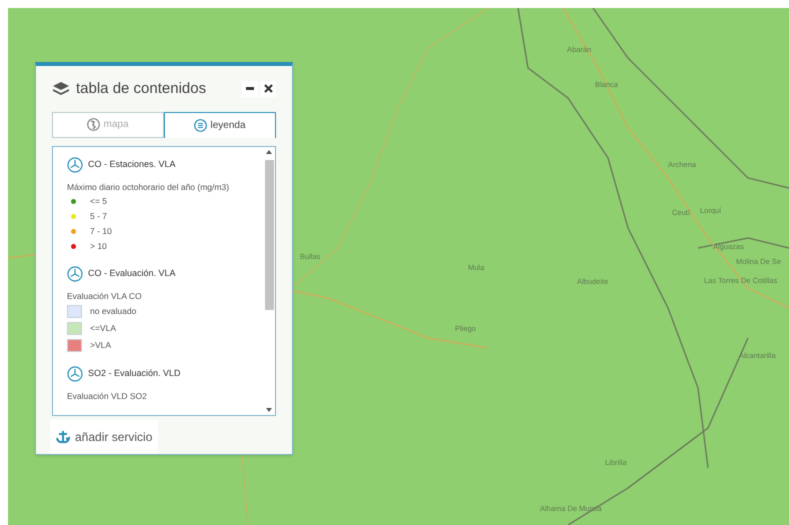 This screenshot has height=525, width=789. Describe the element at coordinates (104, 437) in the screenshot. I see `add-service-button: añadir servicio` at that location.